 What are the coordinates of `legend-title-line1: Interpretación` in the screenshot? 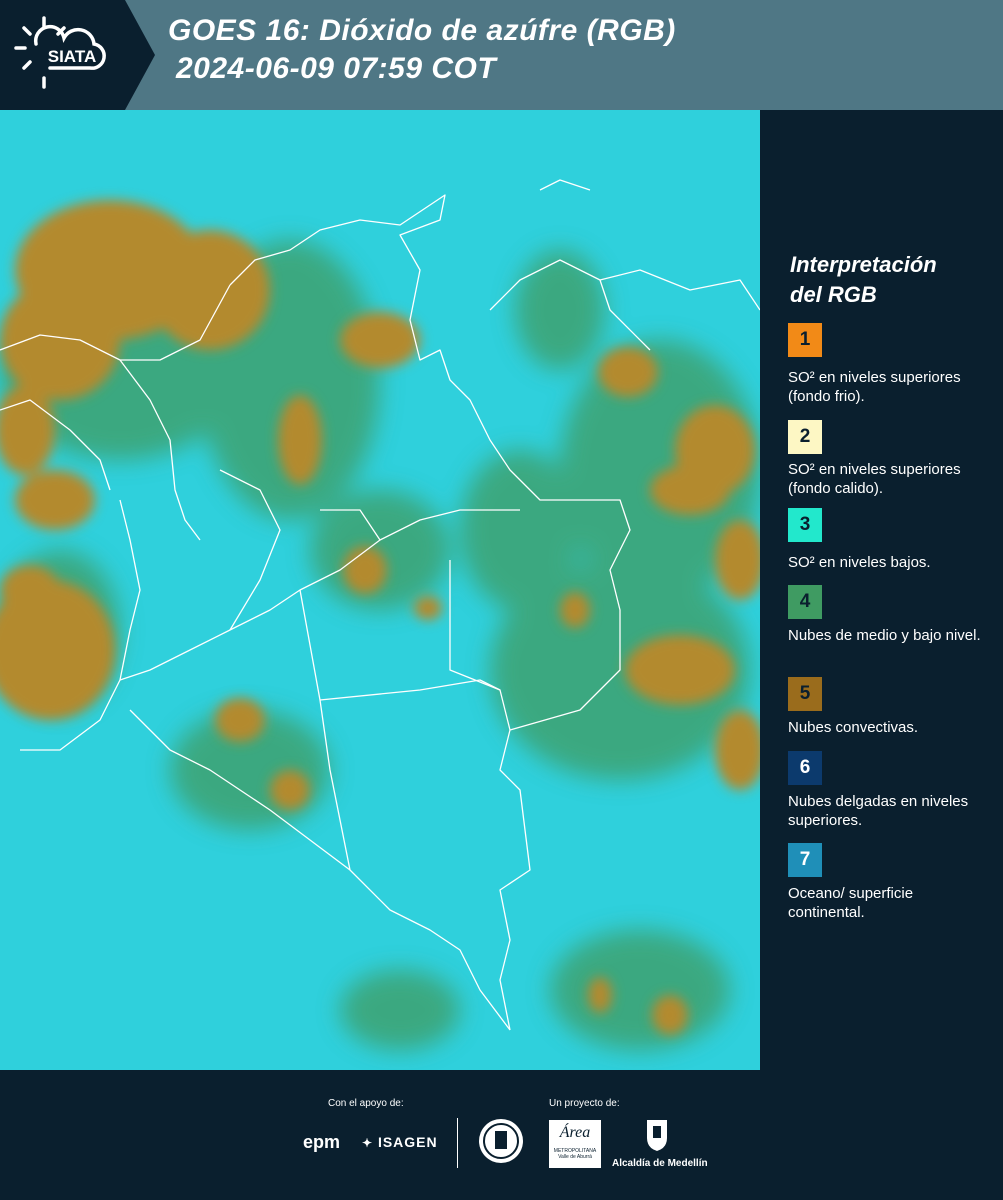 It's located at (863, 264).